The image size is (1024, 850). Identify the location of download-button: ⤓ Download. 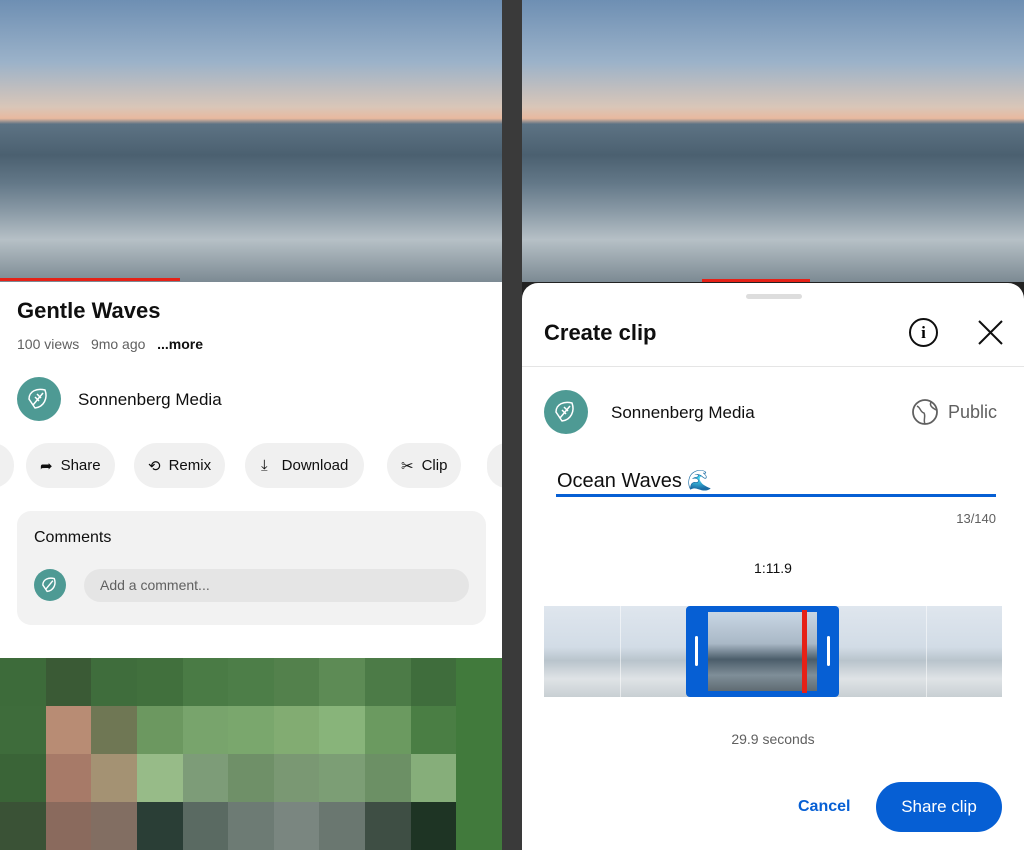
(305, 465).